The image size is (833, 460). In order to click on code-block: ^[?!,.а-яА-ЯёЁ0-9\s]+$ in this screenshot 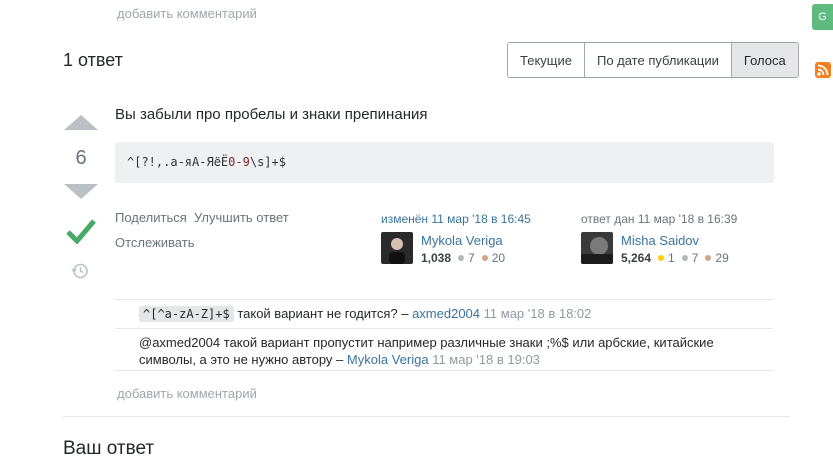, I will do `click(444, 162)`.